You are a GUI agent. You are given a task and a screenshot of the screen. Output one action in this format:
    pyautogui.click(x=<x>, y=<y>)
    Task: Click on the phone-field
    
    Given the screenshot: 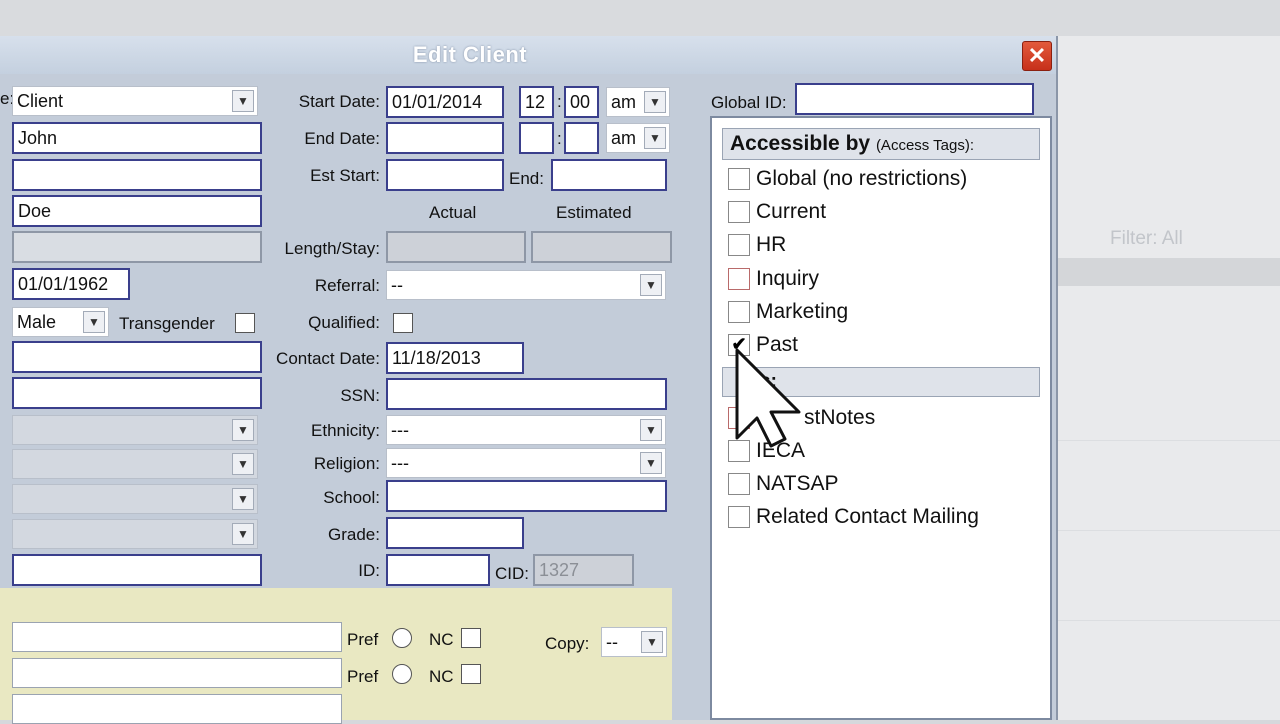 What is the action you would take?
    pyautogui.click(x=137, y=393)
    